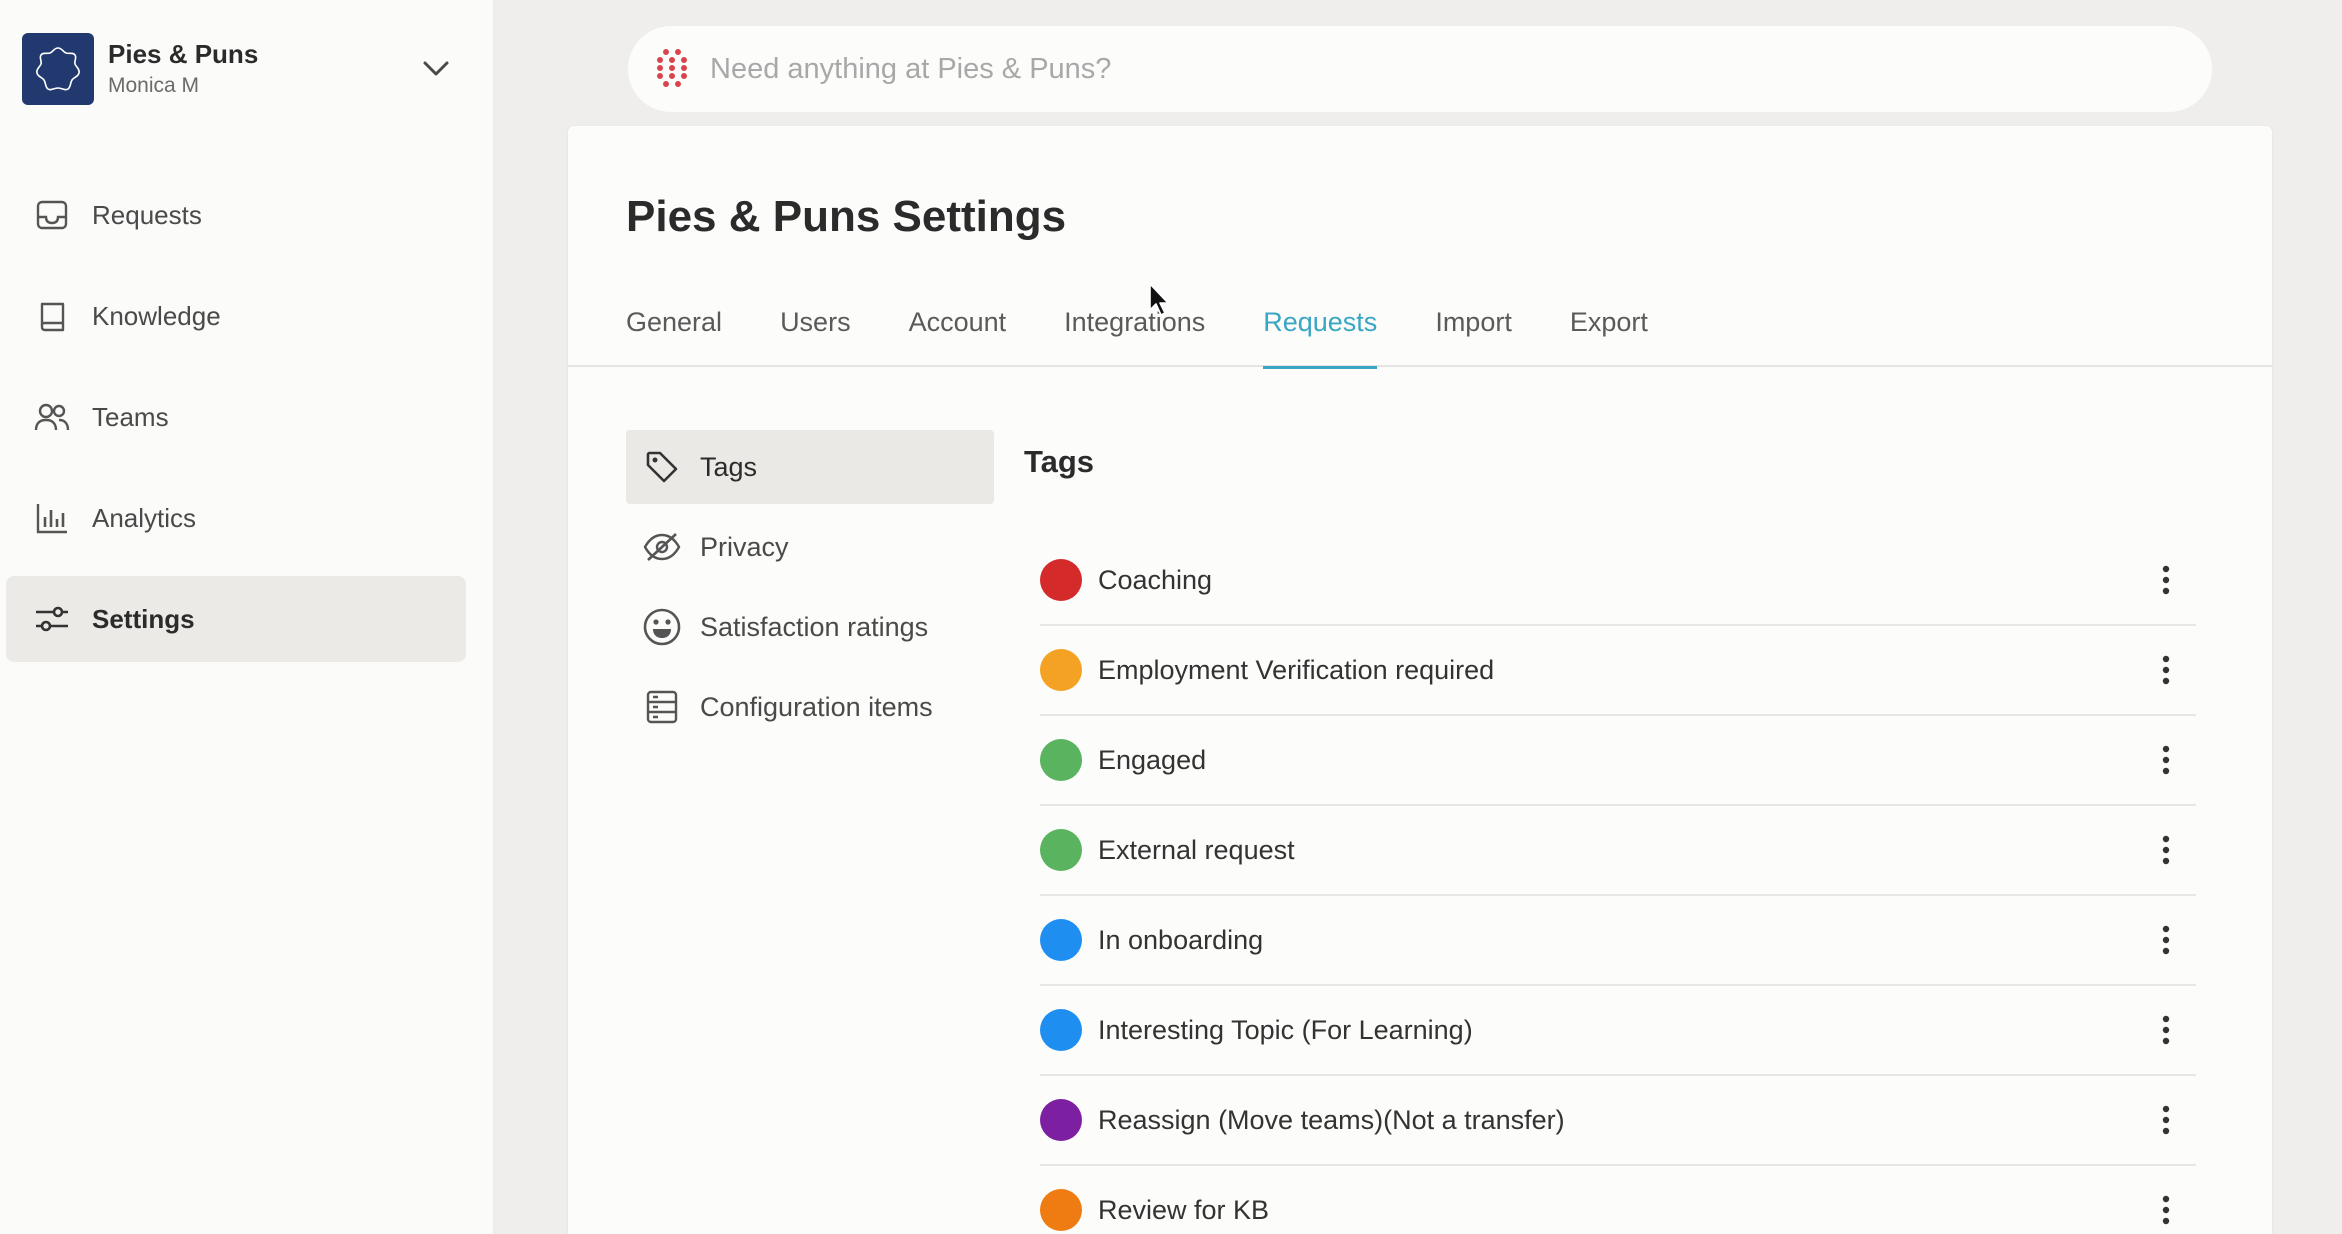  I want to click on search-input, so click(1410, 69).